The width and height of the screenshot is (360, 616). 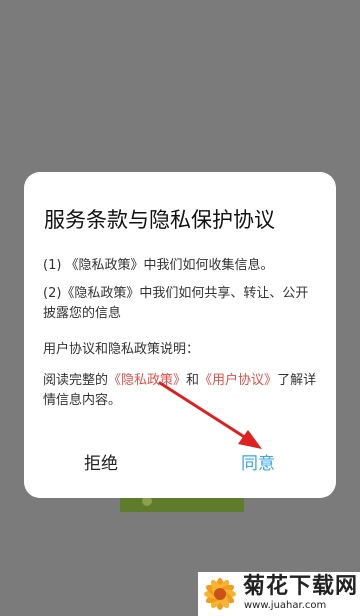 I want to click on watermark-logo: 菊花下载网 www.juahar.com, so click(x=279, y=594).